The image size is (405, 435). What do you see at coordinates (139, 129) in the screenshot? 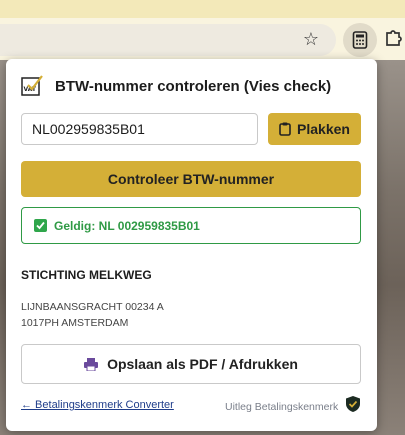
I see `vat-number-input` at bounding box center [139, 129].